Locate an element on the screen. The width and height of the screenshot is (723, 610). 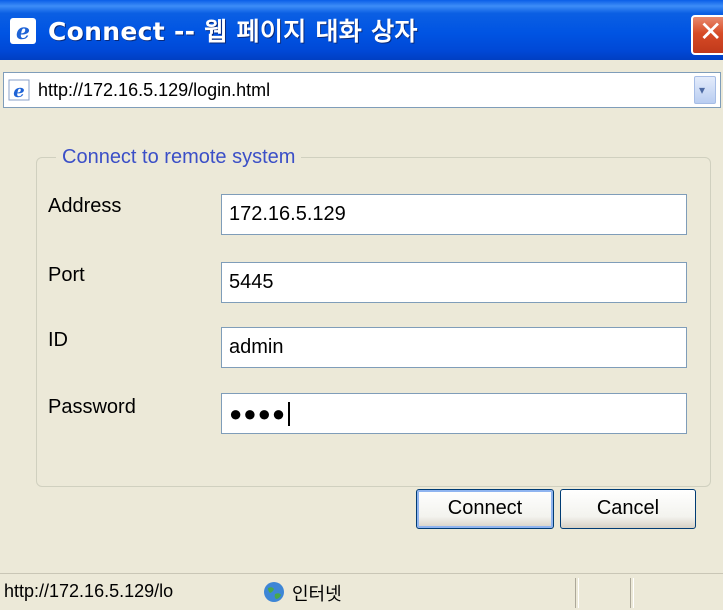
address-dropdown-button: ▾ is located at coordinates (705, 90).